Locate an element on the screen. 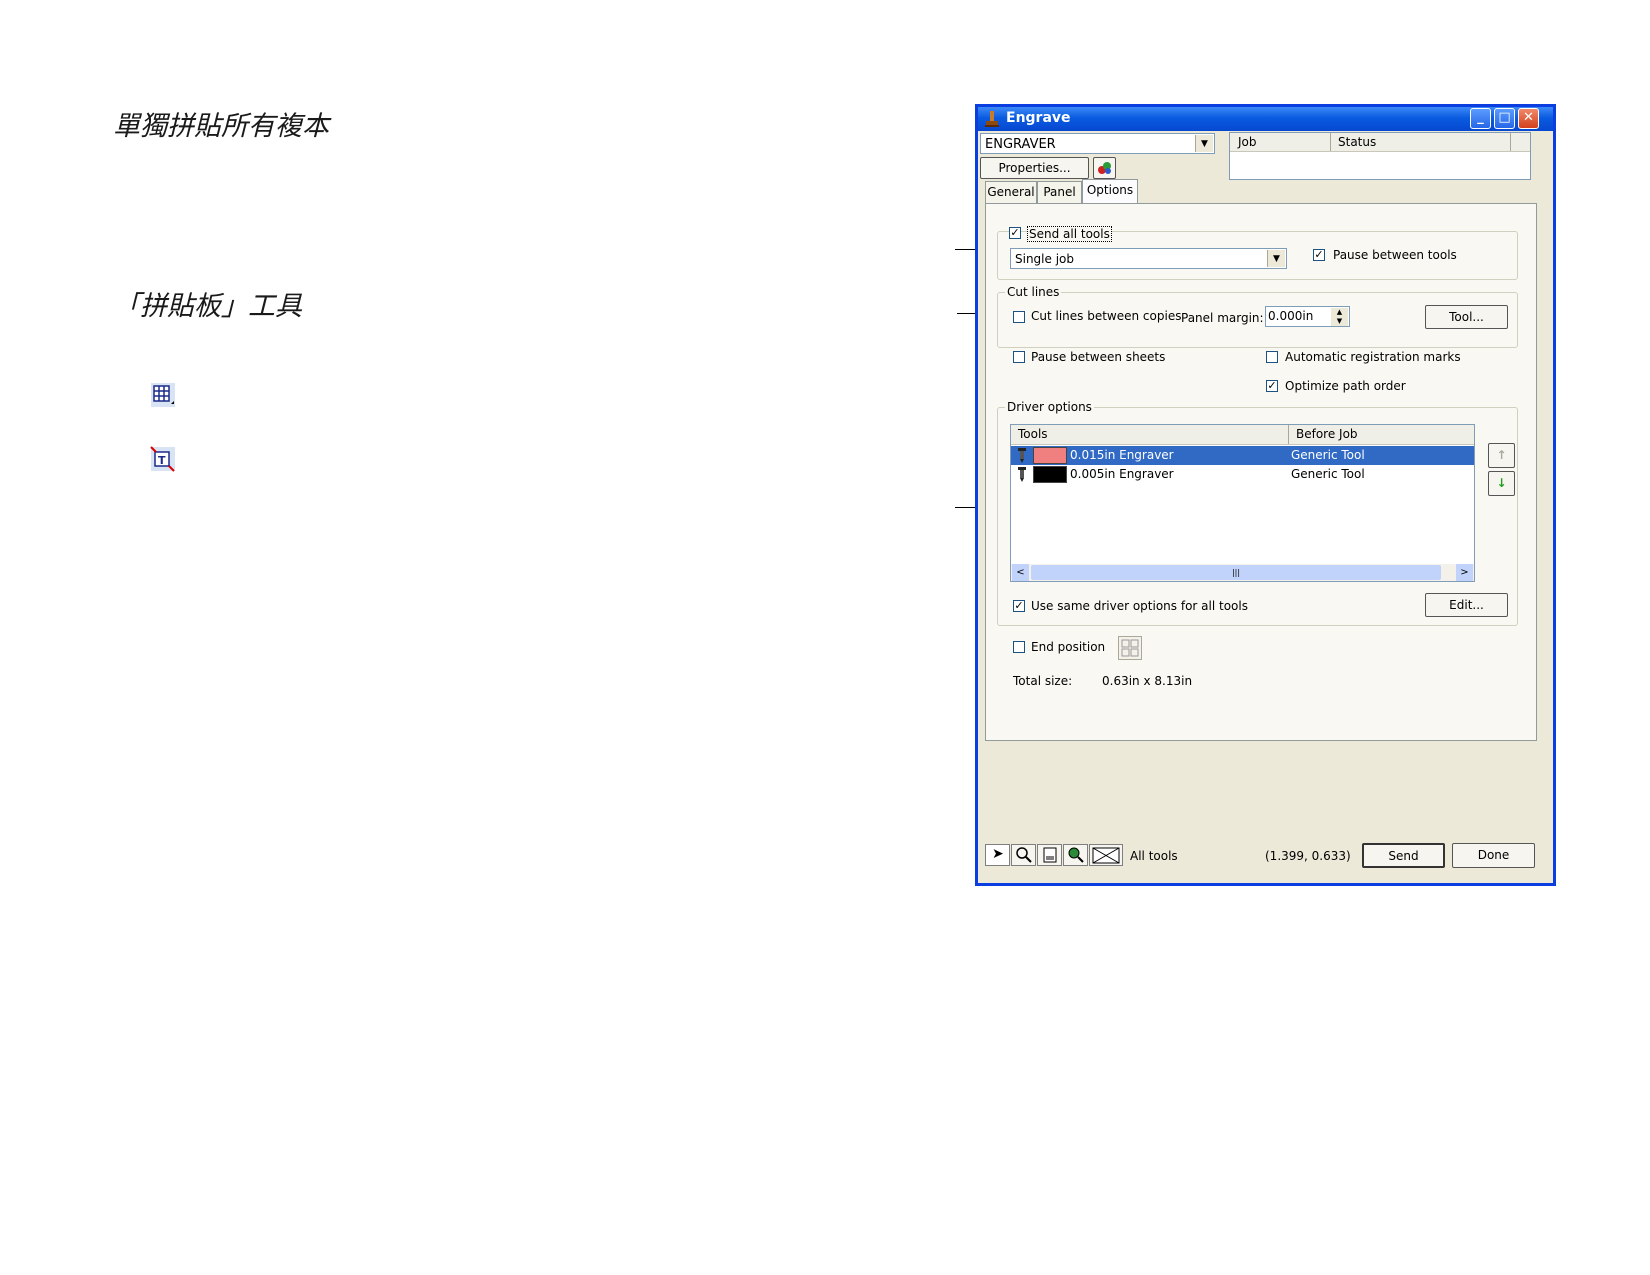 This screenshot has height=1275, width=1650. driver-tools-header: Tools Before Job is located at coordinates (1242, 435).